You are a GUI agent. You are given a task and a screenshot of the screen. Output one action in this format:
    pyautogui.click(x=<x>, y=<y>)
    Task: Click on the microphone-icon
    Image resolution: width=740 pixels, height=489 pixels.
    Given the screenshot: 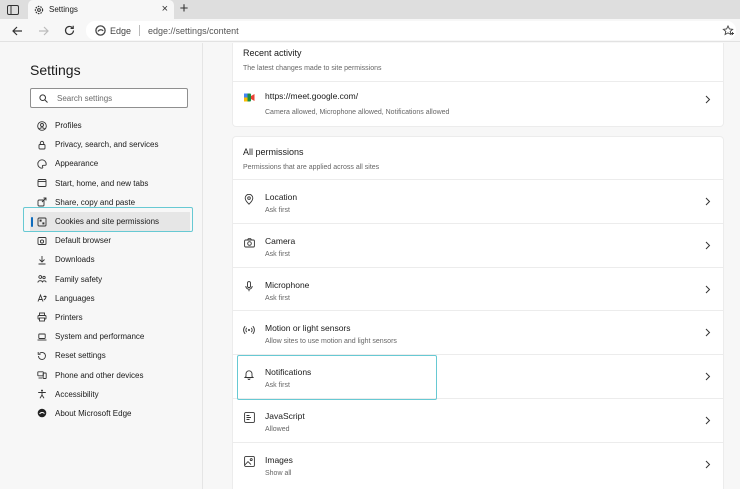 What is the action you would take?
    pyautogui.click(x=249, y=287)
    